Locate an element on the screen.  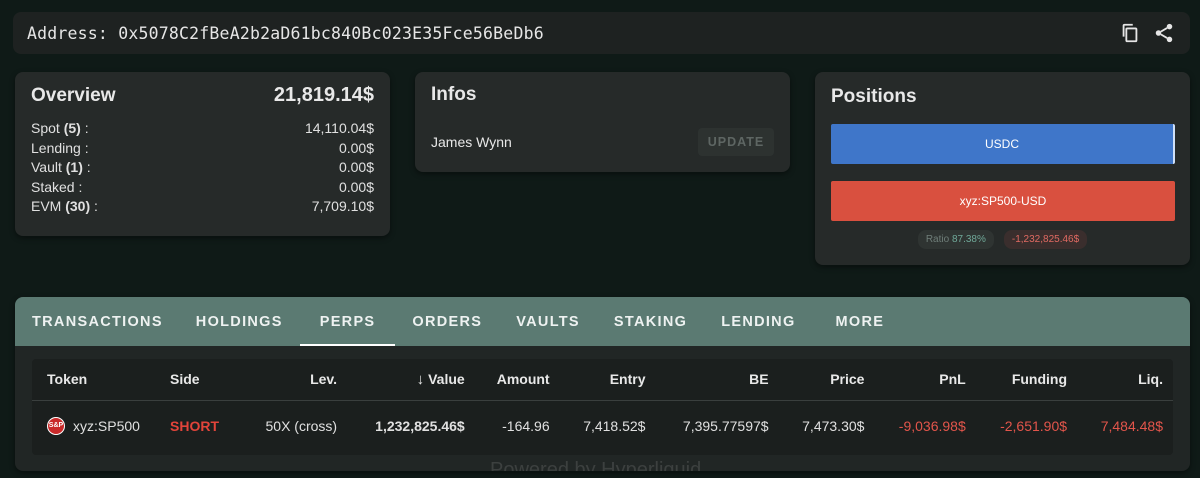
ratio-label: Ratio is located at coordinates (937, 239).